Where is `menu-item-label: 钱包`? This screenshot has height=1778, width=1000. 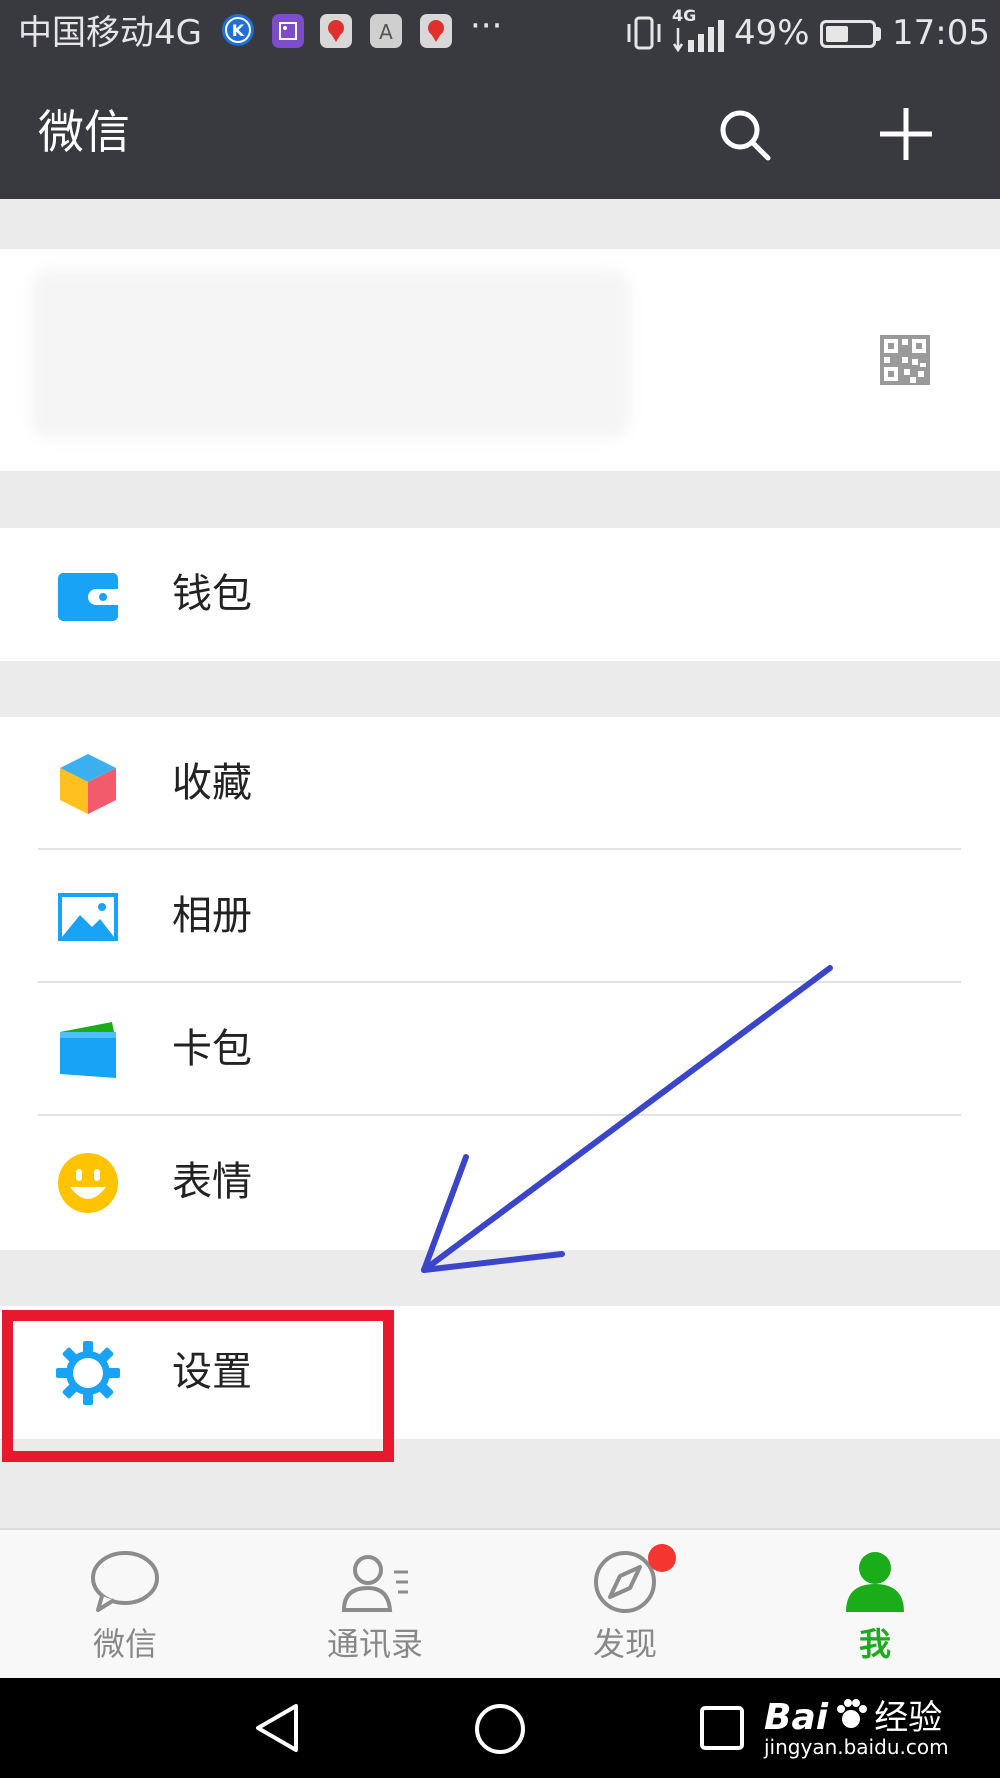 menu-item-label: 钱包 is located at coordinates (212, 594).